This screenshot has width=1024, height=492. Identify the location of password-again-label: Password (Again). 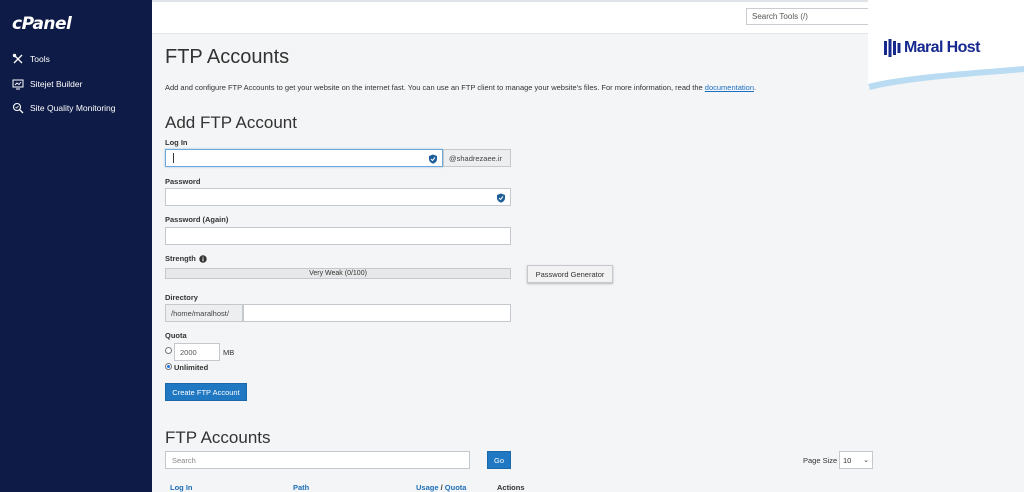
(197, 219).